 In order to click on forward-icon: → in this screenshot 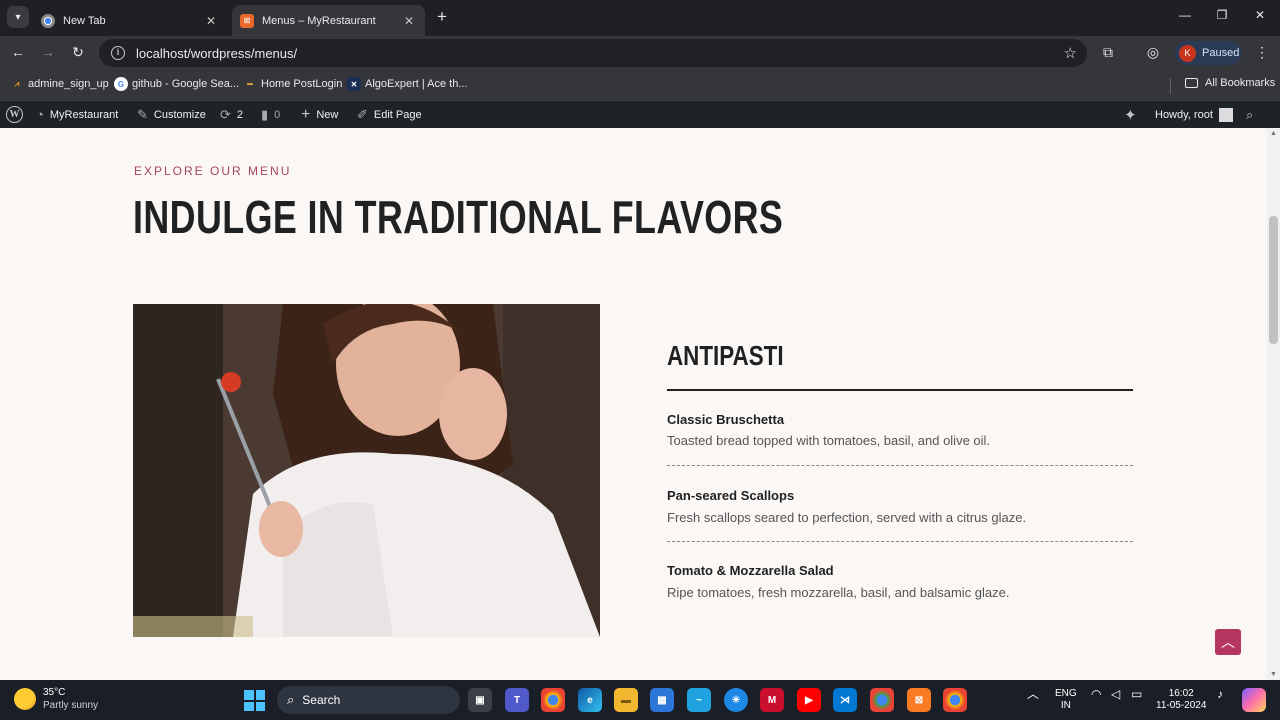, I will do `click(48, 52)`.